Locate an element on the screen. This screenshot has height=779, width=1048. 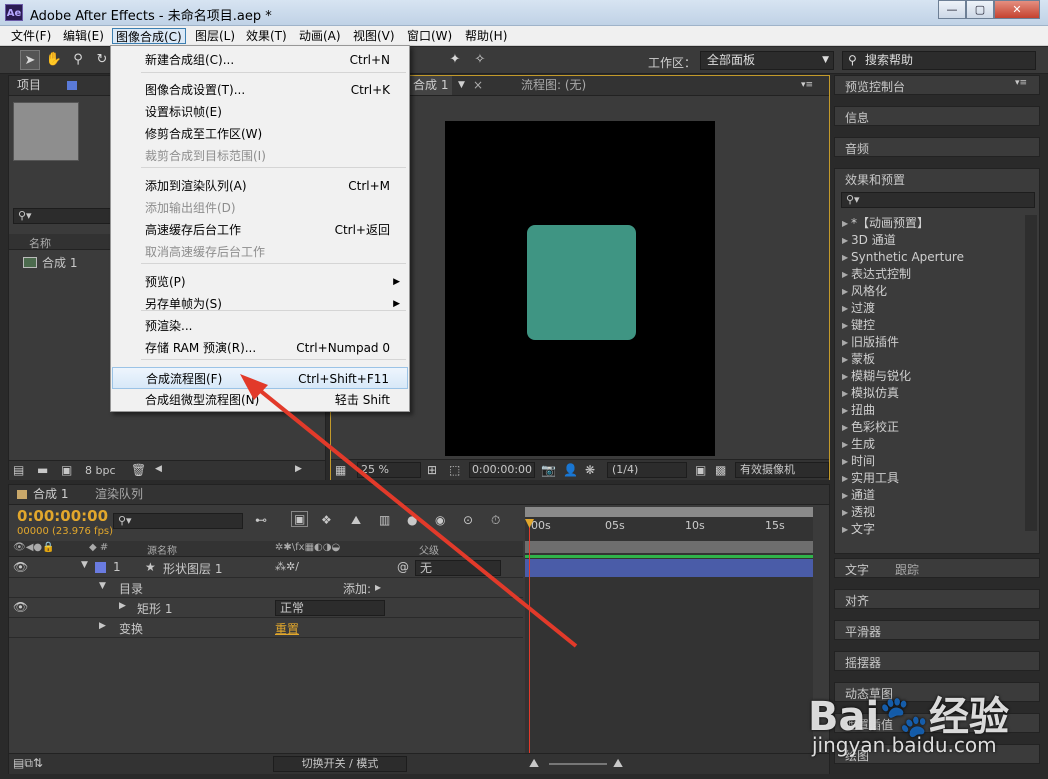
zoom-select: 25 % is located at coordinates (389, 470).